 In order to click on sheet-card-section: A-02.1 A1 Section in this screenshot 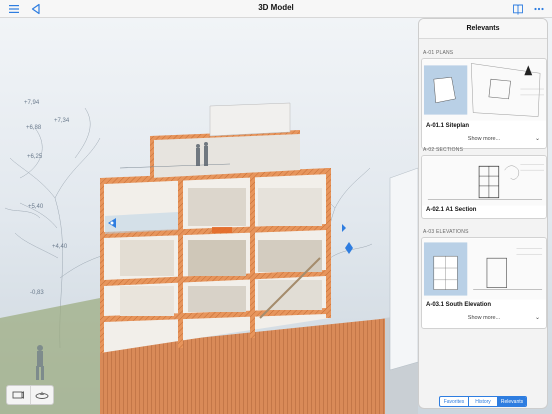, I will do `click(484, 187)`.